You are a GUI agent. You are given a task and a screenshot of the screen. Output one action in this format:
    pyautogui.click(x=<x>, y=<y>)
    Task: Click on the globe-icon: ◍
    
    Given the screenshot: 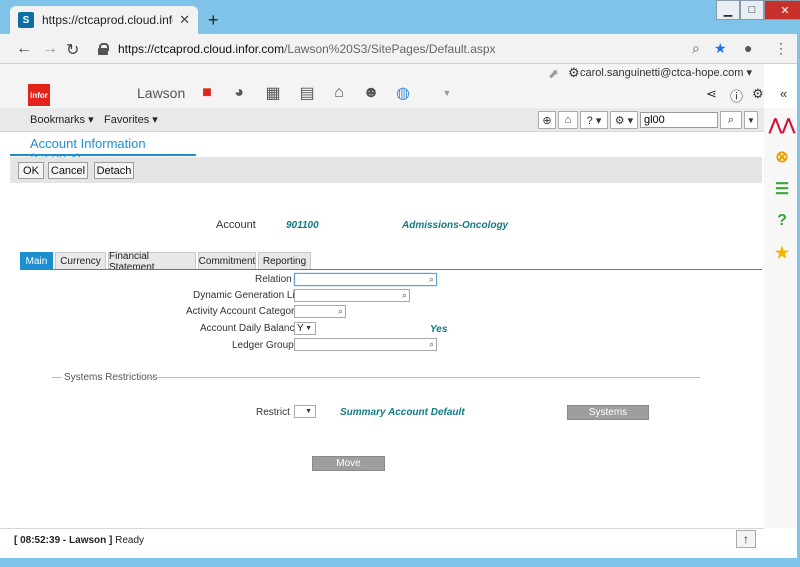 What is the action you would take?
    pyautogui.click(x=403, y=93)
    